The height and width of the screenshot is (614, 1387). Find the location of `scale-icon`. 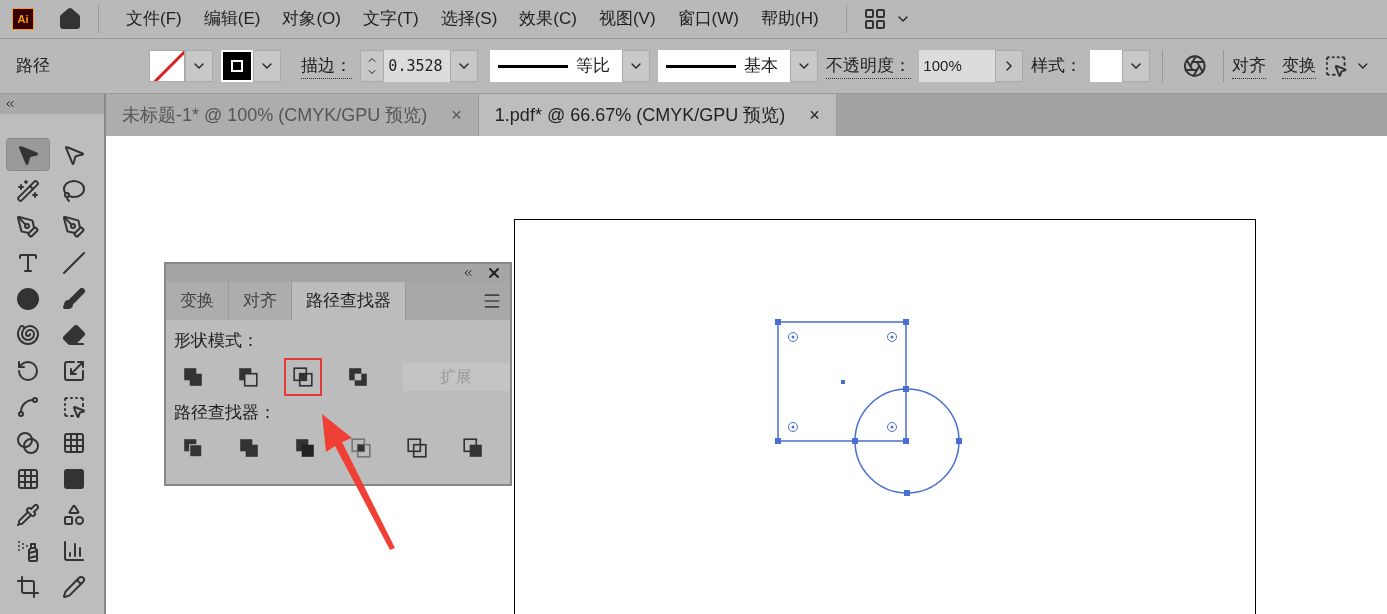

scale-icon is located at coordinates (74, 370).